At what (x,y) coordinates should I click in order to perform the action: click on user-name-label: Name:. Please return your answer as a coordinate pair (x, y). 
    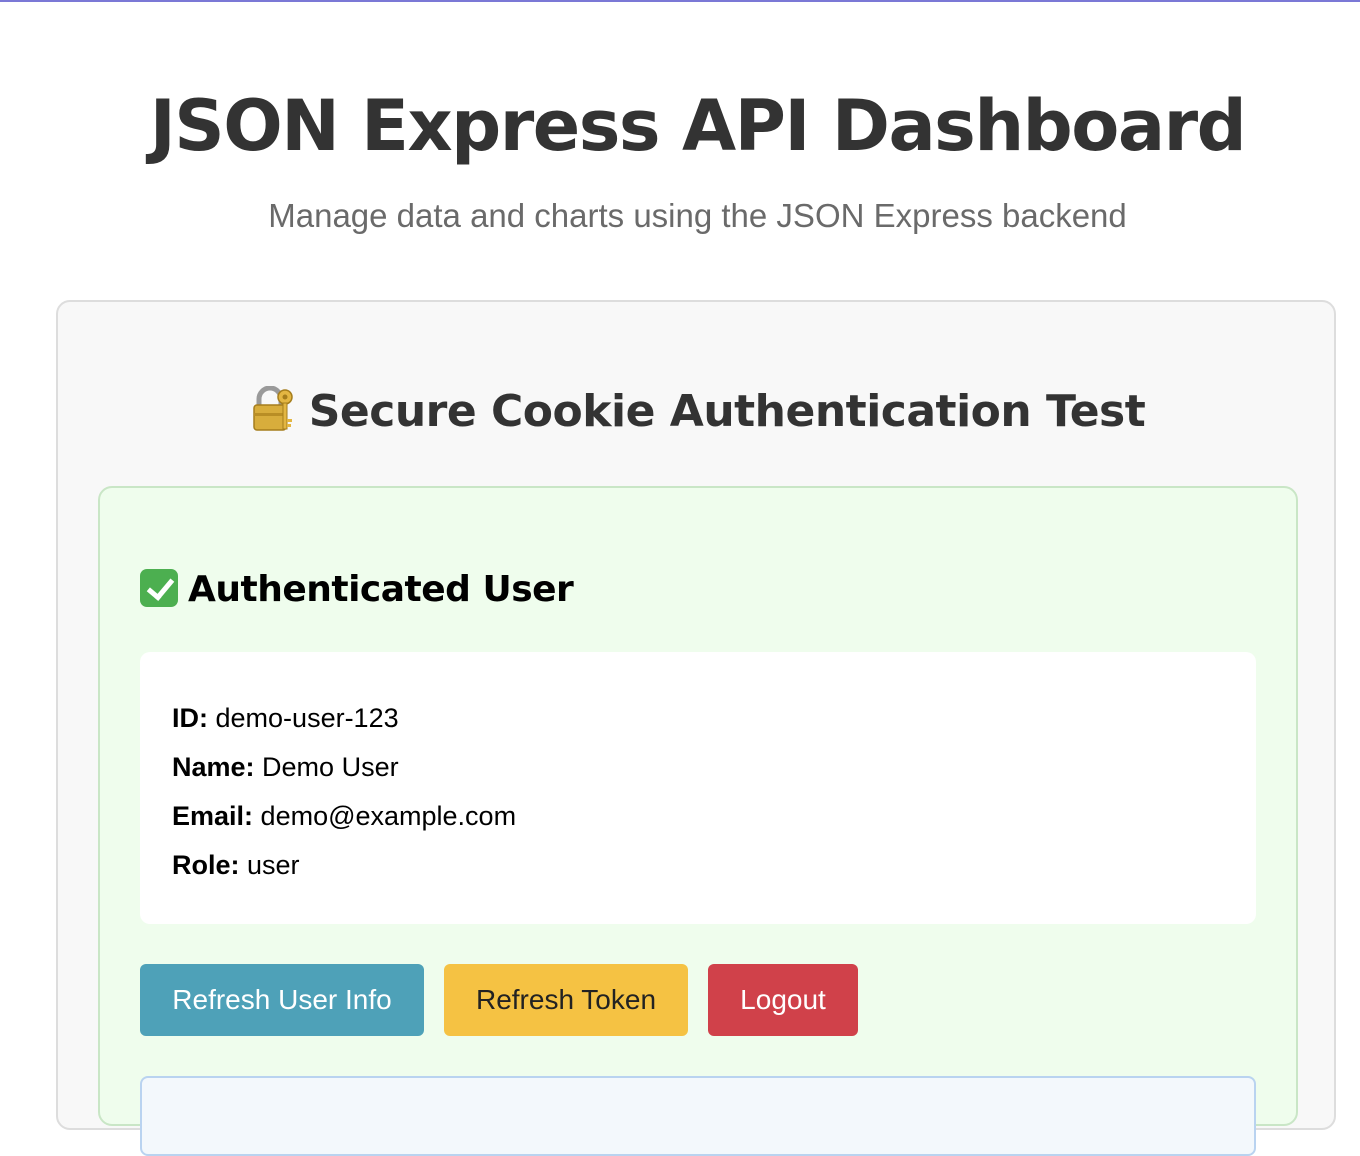
    Looking at the image, I should click on (213, 767).